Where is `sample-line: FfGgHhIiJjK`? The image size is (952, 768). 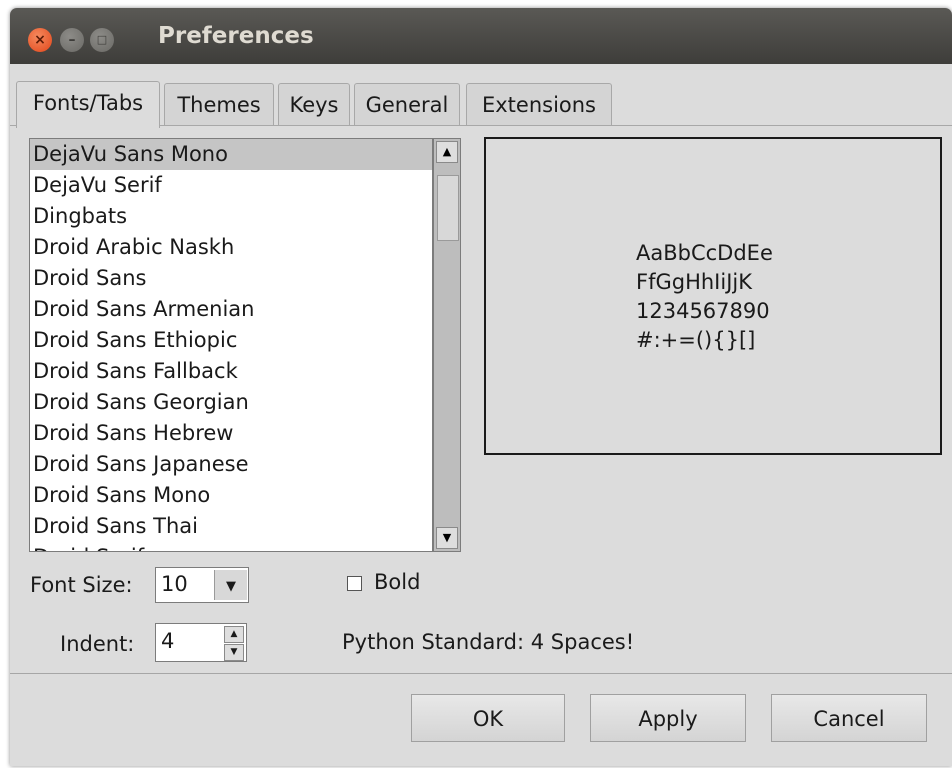 sample-line: FfGgHhIiJjK is located at coordinates (694, 282).